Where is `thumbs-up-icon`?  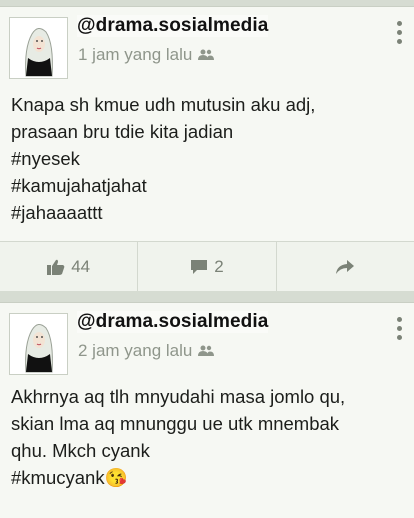 thumbs-up-icon is located at coordinates (56, 267).